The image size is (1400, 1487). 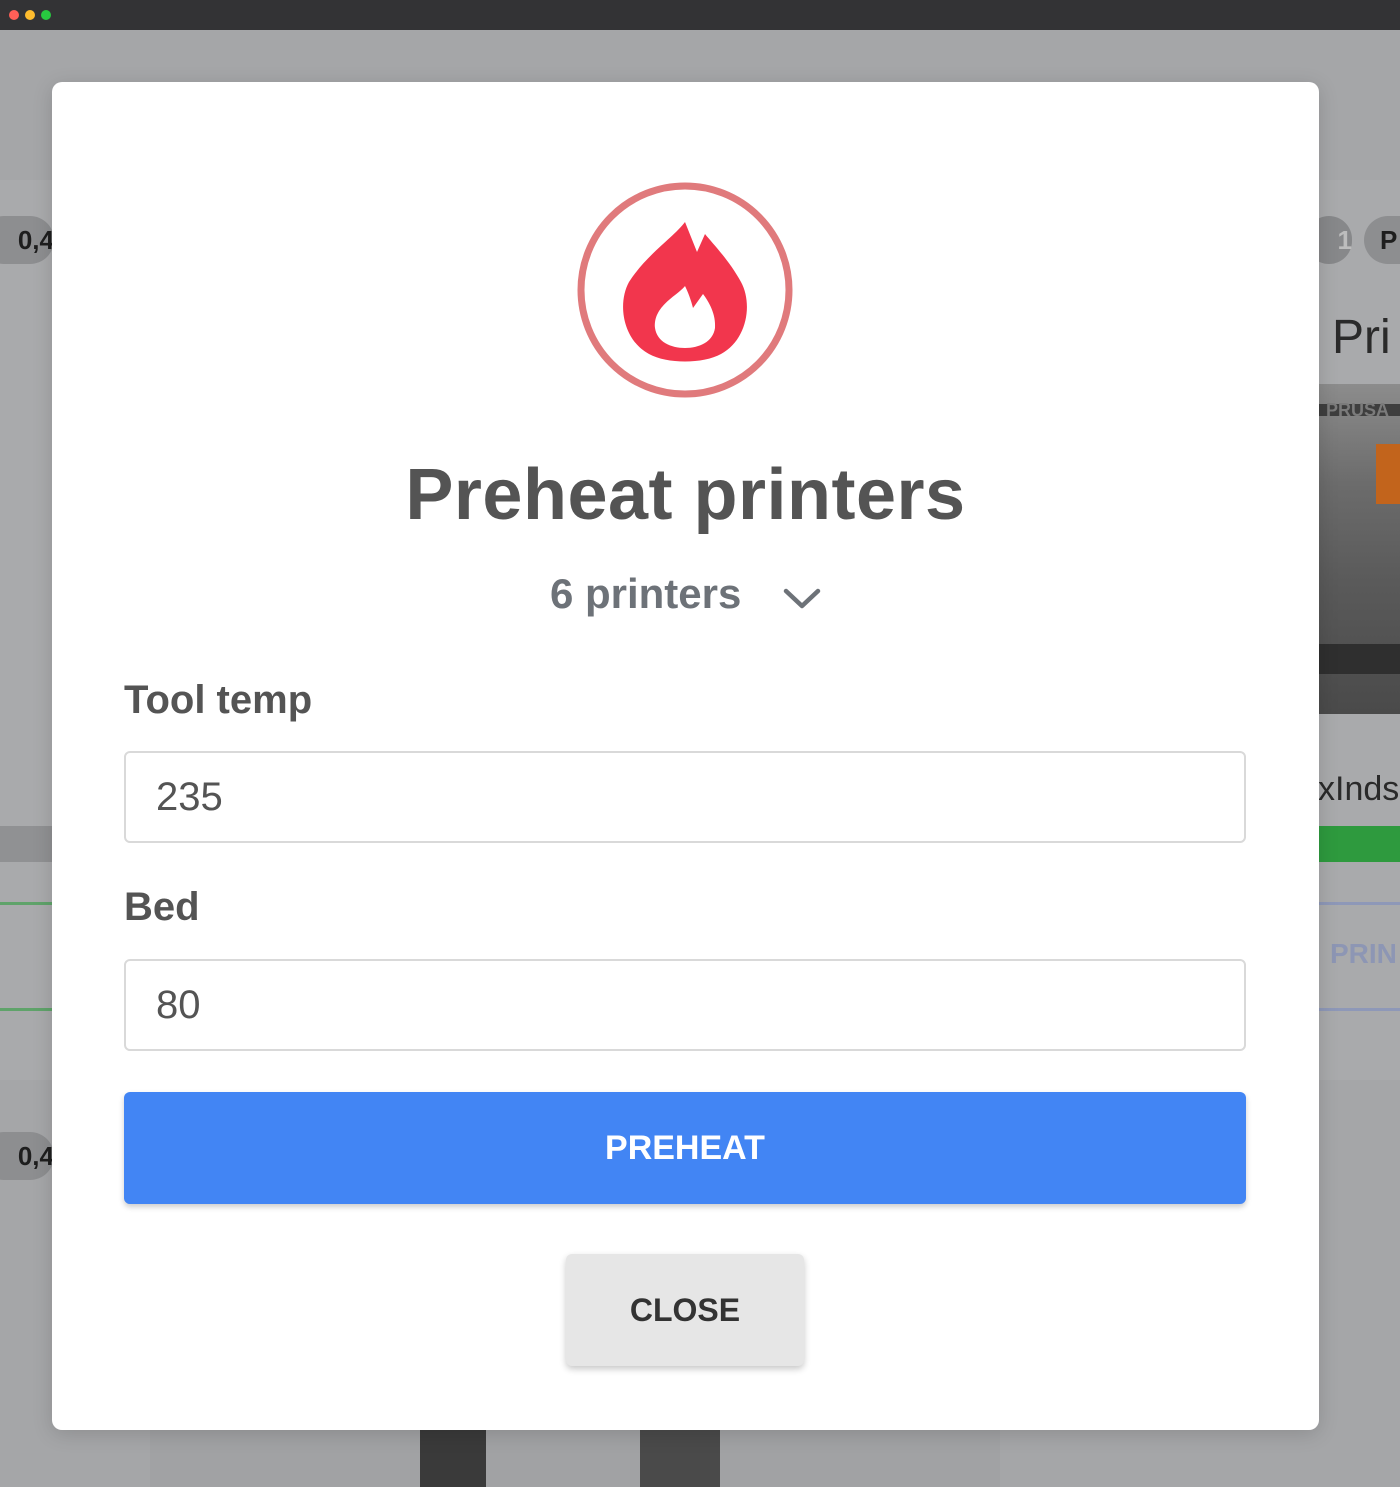 What do you see at coordinates (575, 1458) in the screenshot?
I see `background-bottom-cards` at bounding box center [575, 1458].